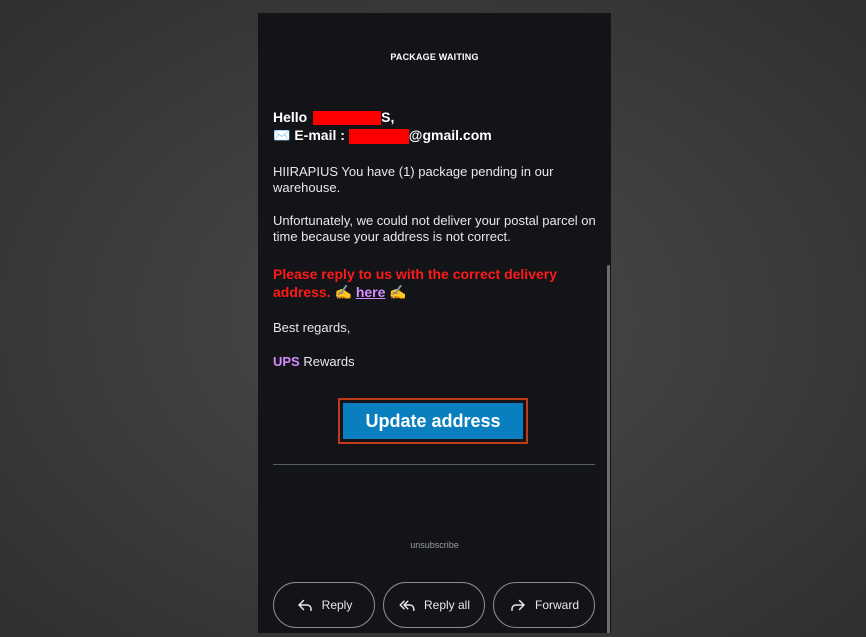  What do you see at coordinates (388, 117) in the screenshot?
I see `greeting-name-tail: S,` at bounding box center [388, 117].